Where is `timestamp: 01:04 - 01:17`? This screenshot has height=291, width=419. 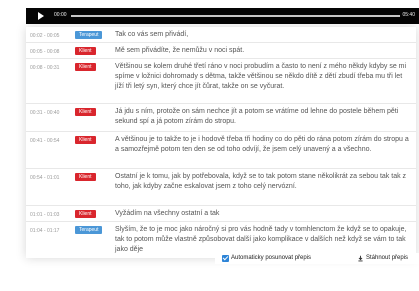 timestamp: 01:04 - 01:17 is located at coordinates (45, 231).